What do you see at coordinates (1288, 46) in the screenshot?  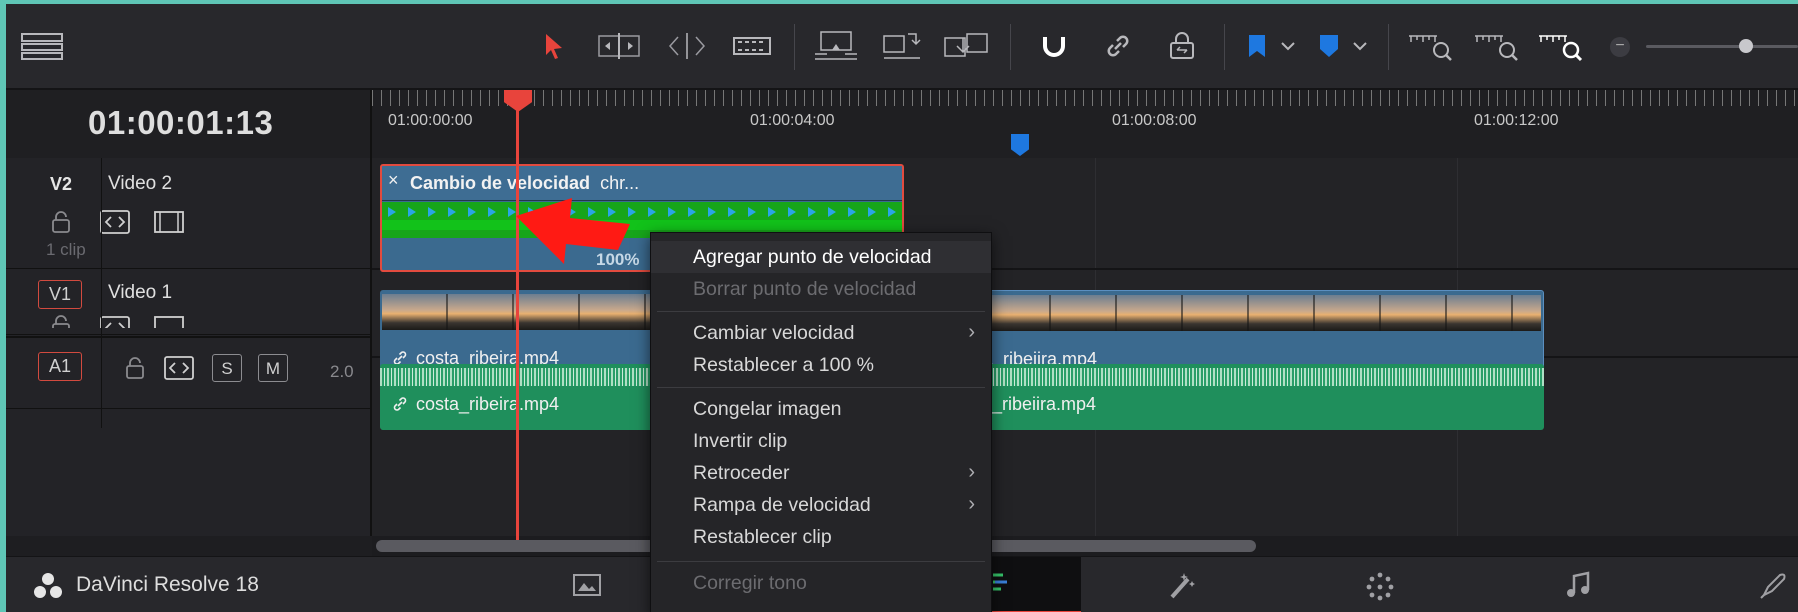 I see `flag-dropdown-icon` at bounding box center [1288, 46].